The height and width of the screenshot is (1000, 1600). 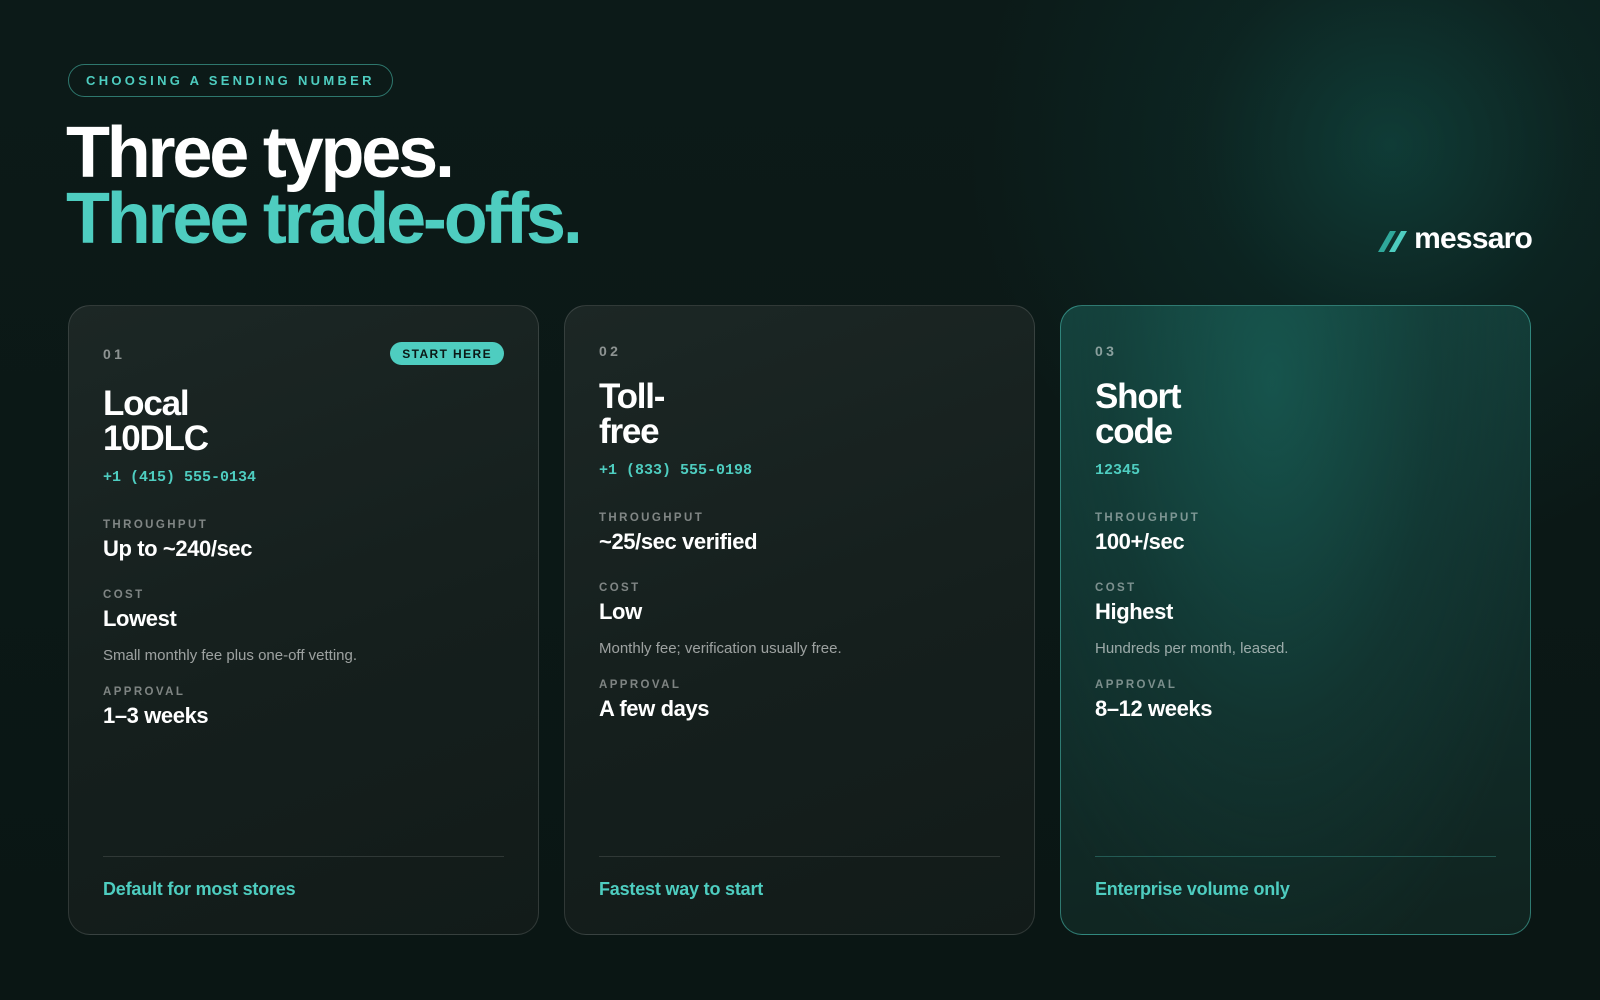 What do you see at coordinates (1154, 708) in the screenshot?
I see `approval-value: 8–12 weeks` at bounding box center [1154, 708].